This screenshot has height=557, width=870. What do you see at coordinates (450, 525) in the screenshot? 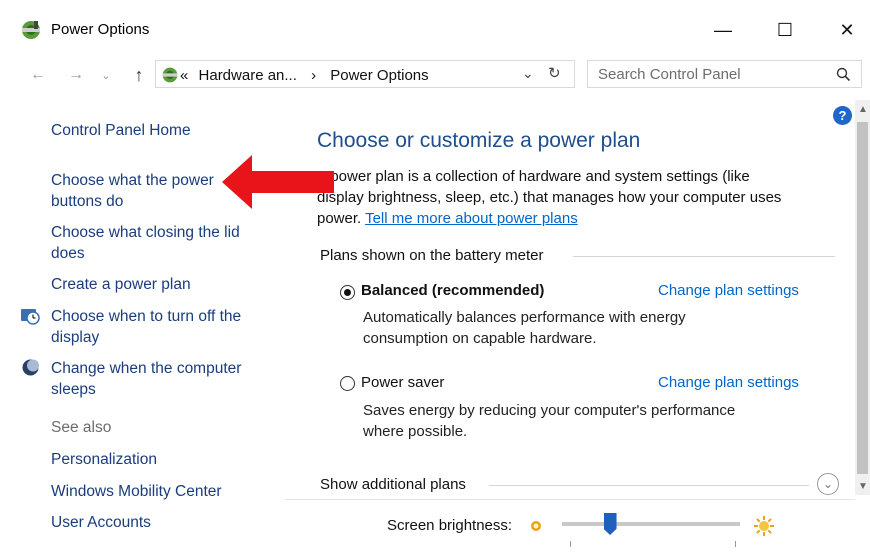
I see `screen-brightness-label: Screen brightness:` at bounding box center [450, 525].